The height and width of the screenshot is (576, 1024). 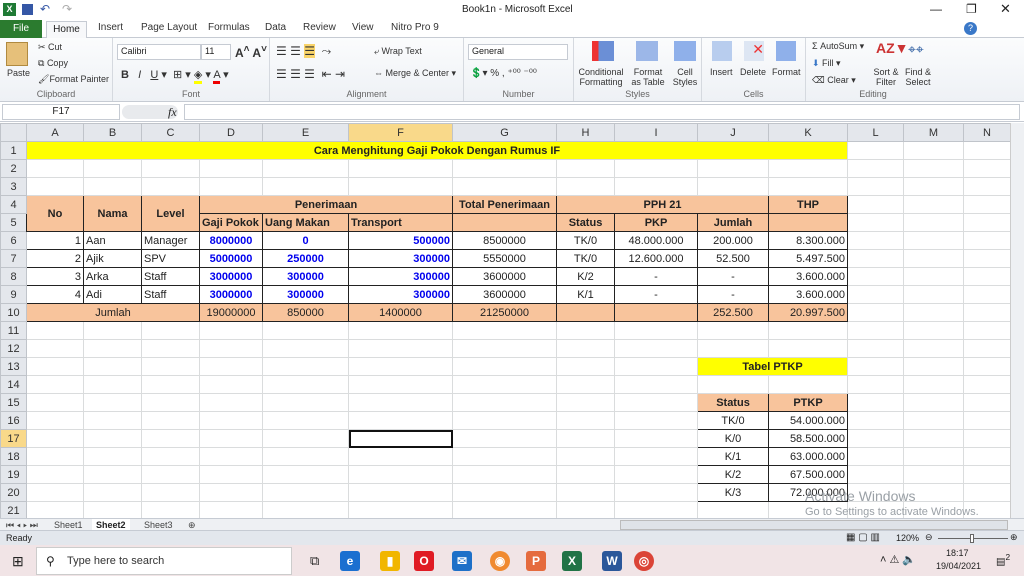 I want to click on cell-L19, so click(x=875, y=474).